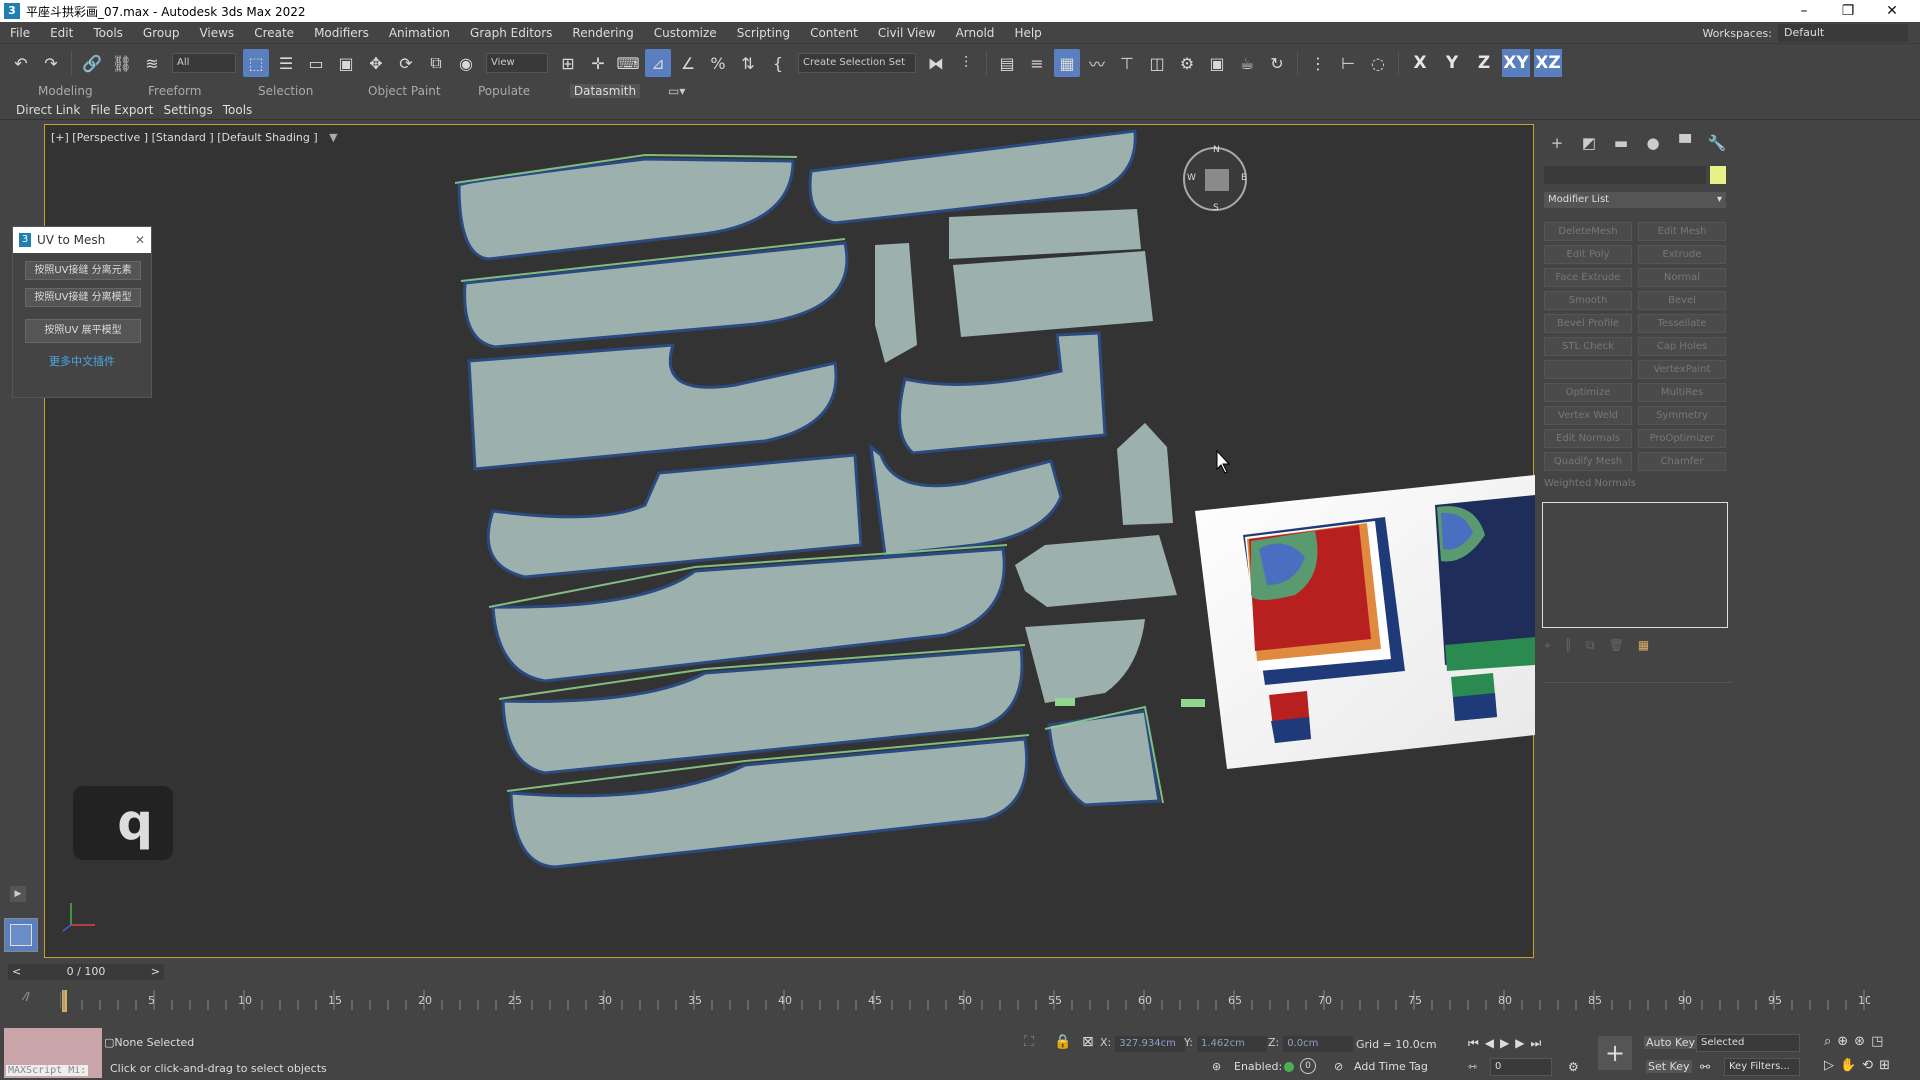 The height and width of the screenshot is (1080, 1920). I want to click on modifier-button: Bevel, so click(1682, 300).